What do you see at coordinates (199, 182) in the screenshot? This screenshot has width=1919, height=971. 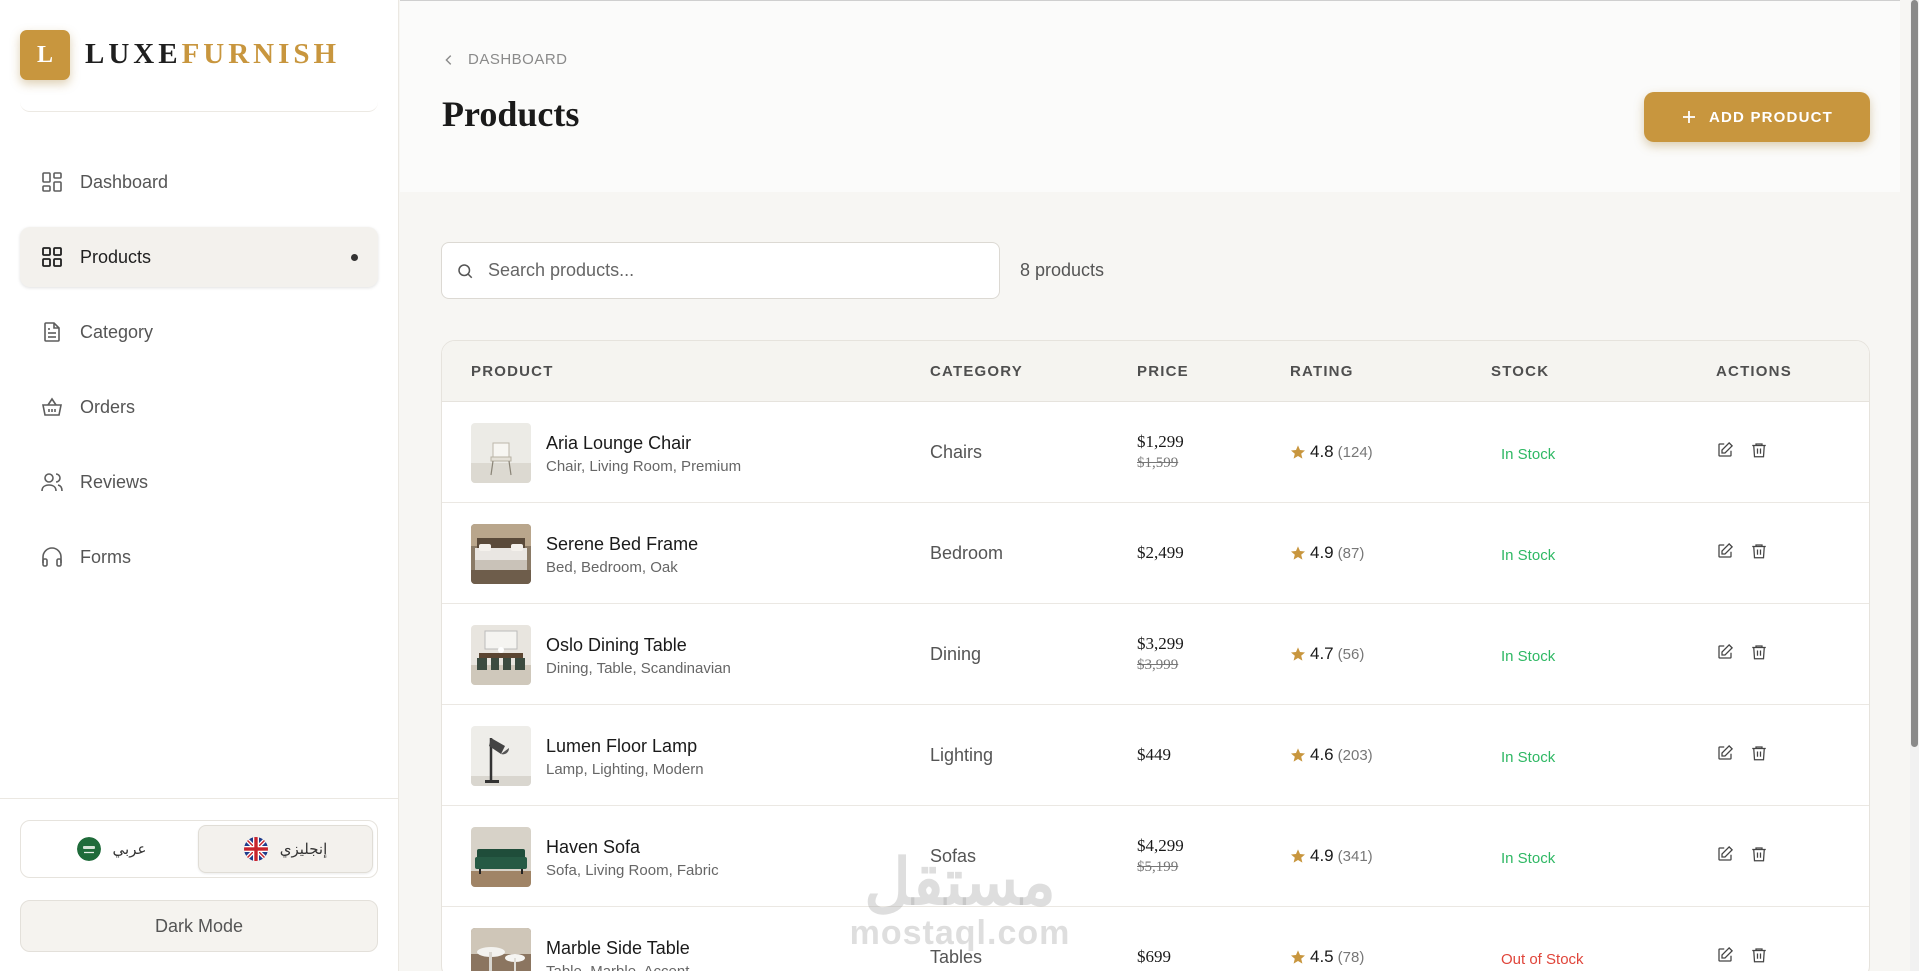 I see `sidebar-item-dashboard: Dashboard` at bounding box center [199, 182].